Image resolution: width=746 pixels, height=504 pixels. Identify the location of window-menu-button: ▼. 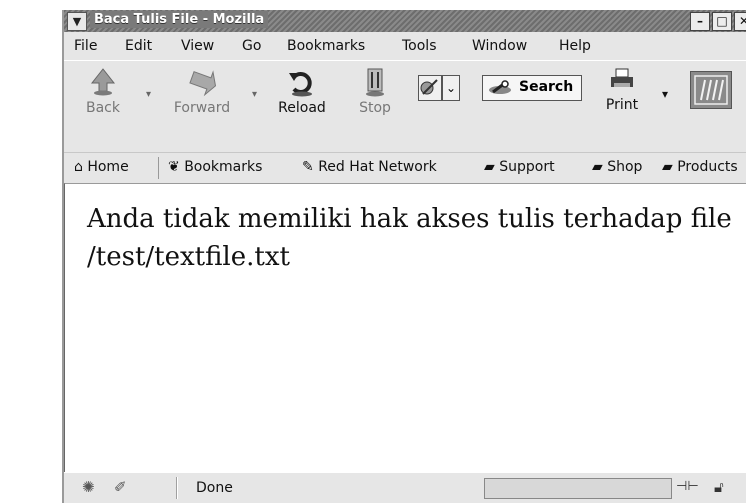
(77, 21).